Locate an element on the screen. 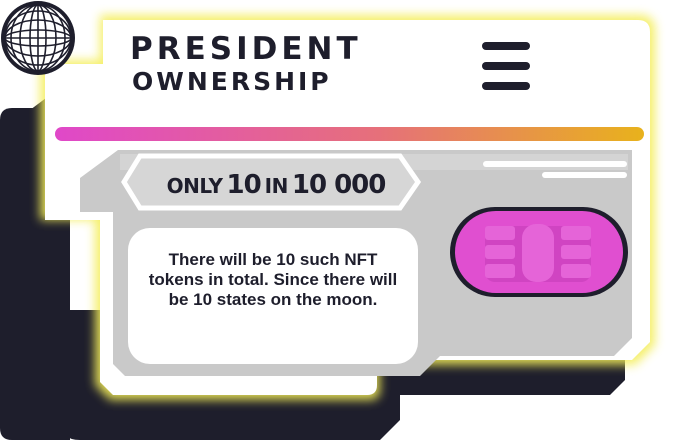 This screenshot has height=442, width=677. hamburger-menu-icon is located at coordinates (506, 66).